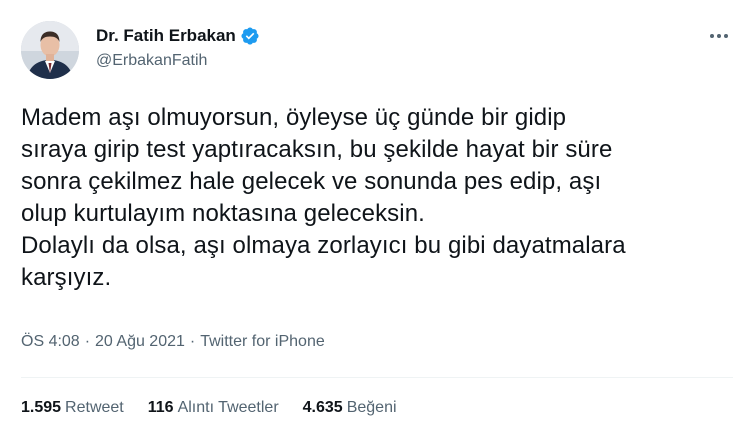  I want to click on display-name: Dr. Fatih Erbakan, so click(166, 36).